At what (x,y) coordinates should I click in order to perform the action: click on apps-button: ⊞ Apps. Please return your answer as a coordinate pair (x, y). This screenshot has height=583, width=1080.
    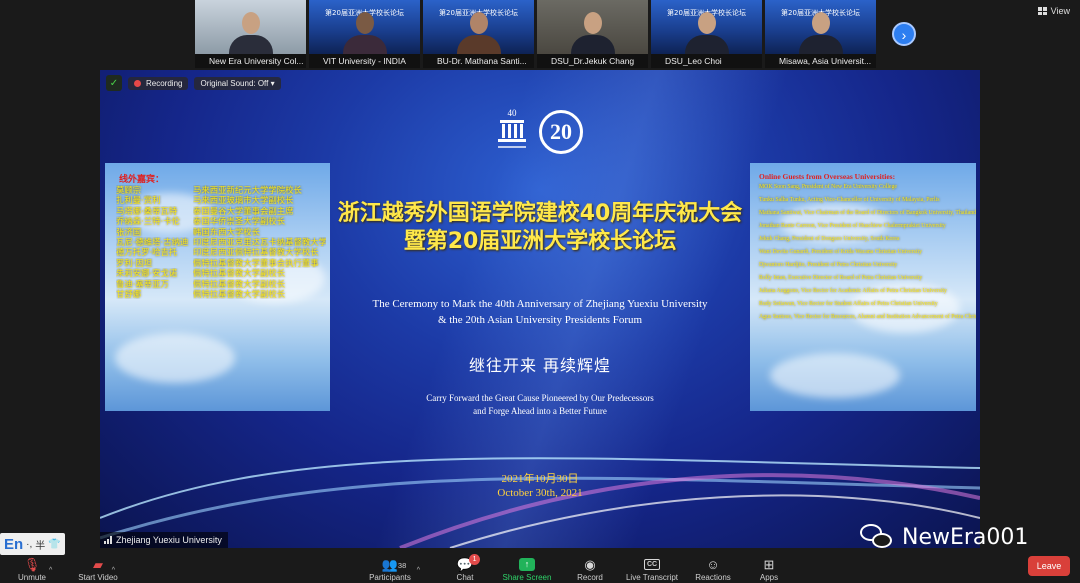
    Looking at the image, I should click on (769, 565).